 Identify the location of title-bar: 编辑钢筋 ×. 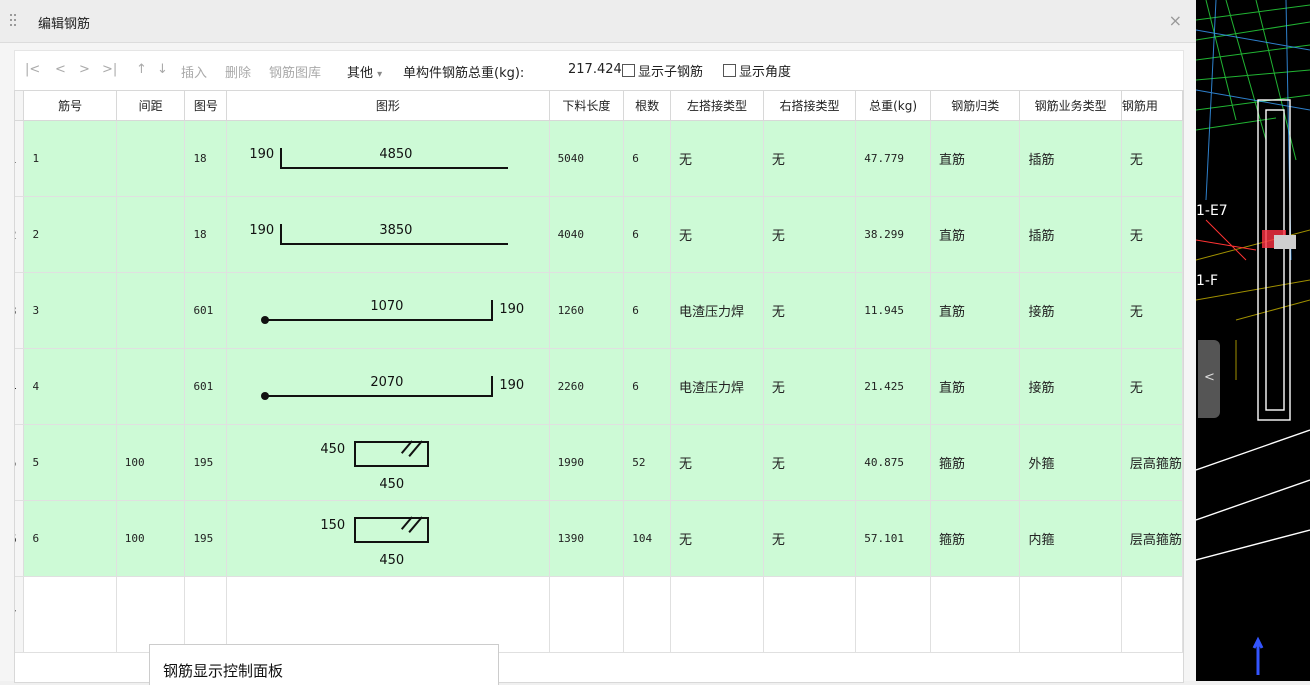
(598, 21).